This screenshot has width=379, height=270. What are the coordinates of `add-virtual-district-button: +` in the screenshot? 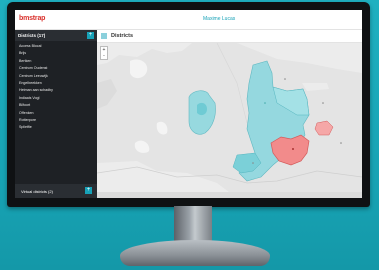 It's located at (88, 190).